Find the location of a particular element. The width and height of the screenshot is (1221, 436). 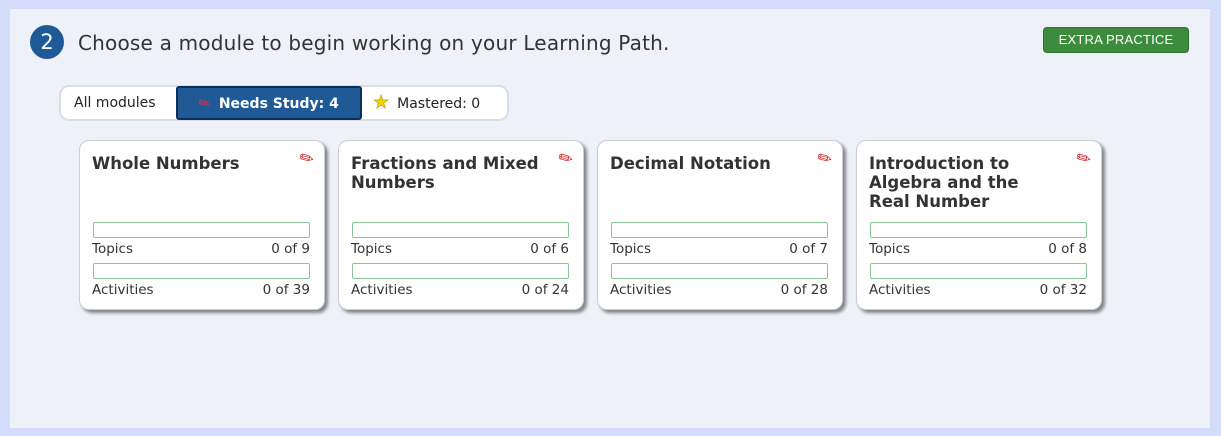

activities-row: Activities 0 of 32 is located at coordinates (978, 290).